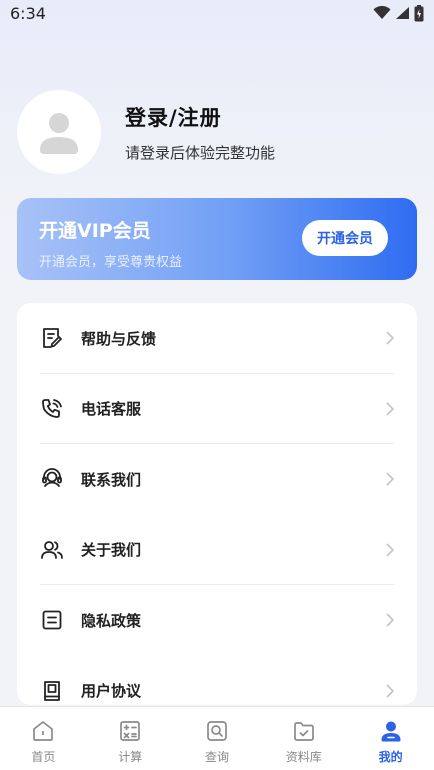 This screenshot has height=770, width=434. What do you see at coordinates (216, 757) in the screenshot?
I see `tab-label: 查询` at bounding box center [216, 757].